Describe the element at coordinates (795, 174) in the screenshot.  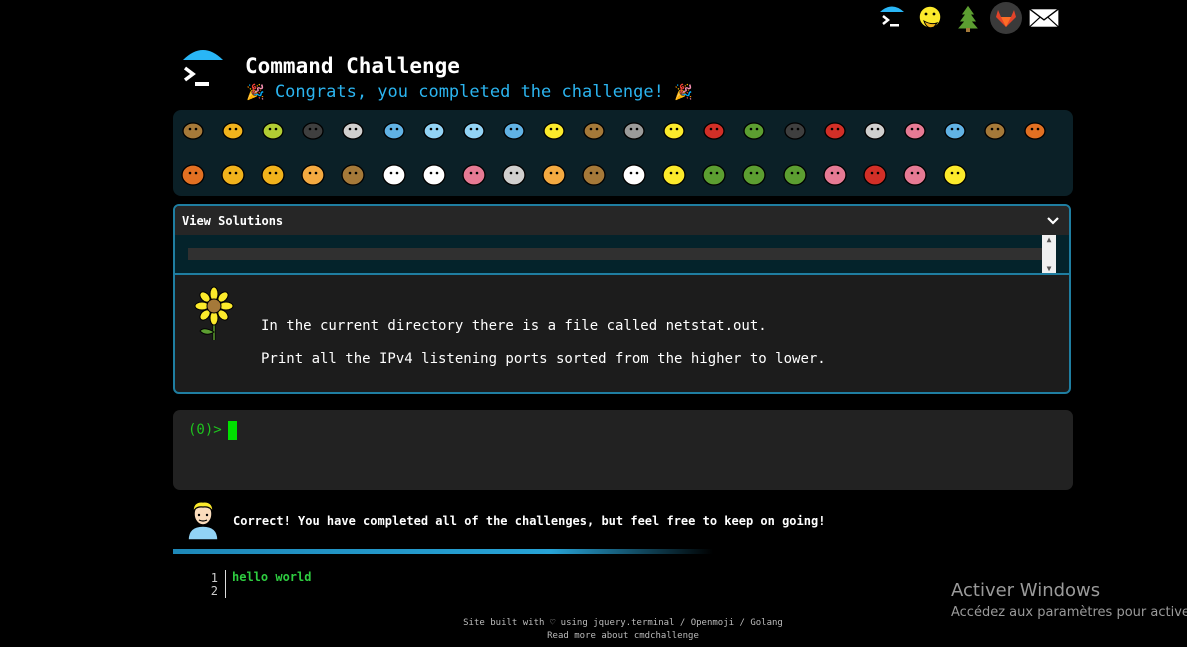
I see `dragon-icon` at that location.